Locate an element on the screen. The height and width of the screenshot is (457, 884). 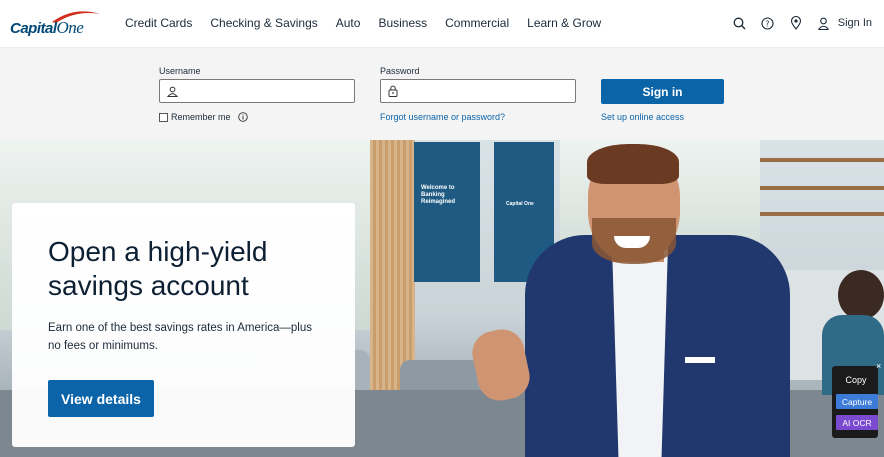
man-hair is located at coordinates (633, 164).